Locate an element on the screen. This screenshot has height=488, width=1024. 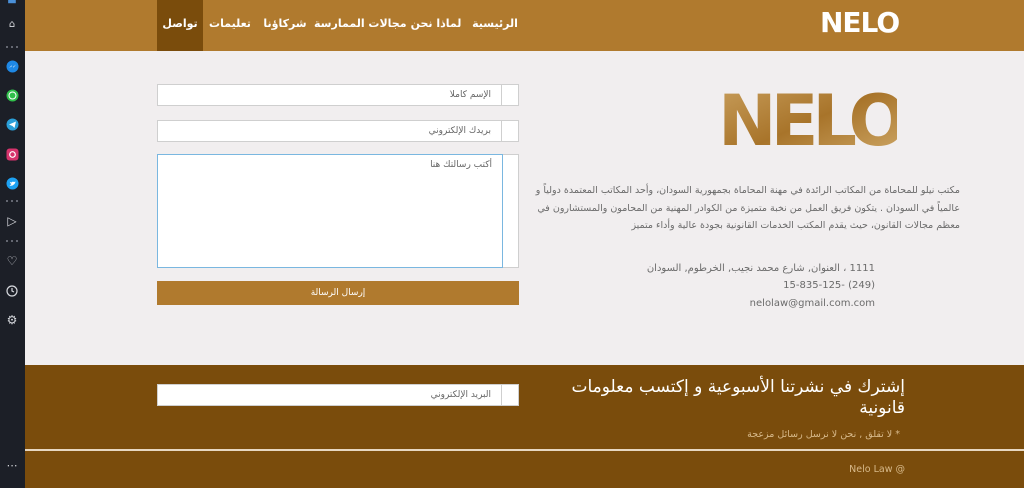
home-icon: ⌂ is located at coordinates (12, 24).